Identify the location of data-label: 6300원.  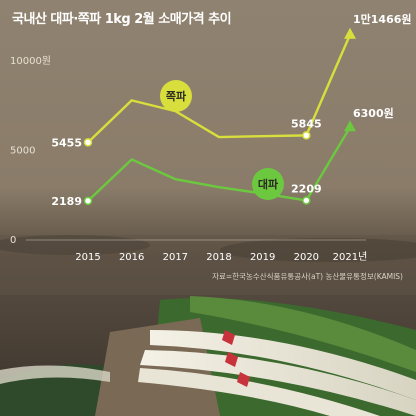
(373, 113).